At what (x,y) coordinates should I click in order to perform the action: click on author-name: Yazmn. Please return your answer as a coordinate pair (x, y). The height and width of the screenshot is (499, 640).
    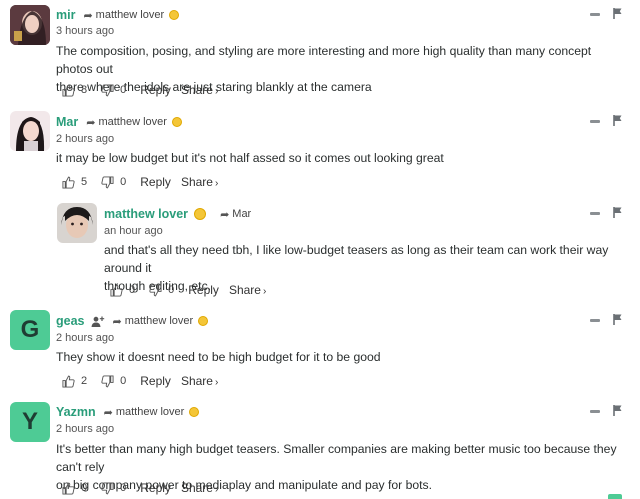
    Looking at the image, I should click on (76, 412).